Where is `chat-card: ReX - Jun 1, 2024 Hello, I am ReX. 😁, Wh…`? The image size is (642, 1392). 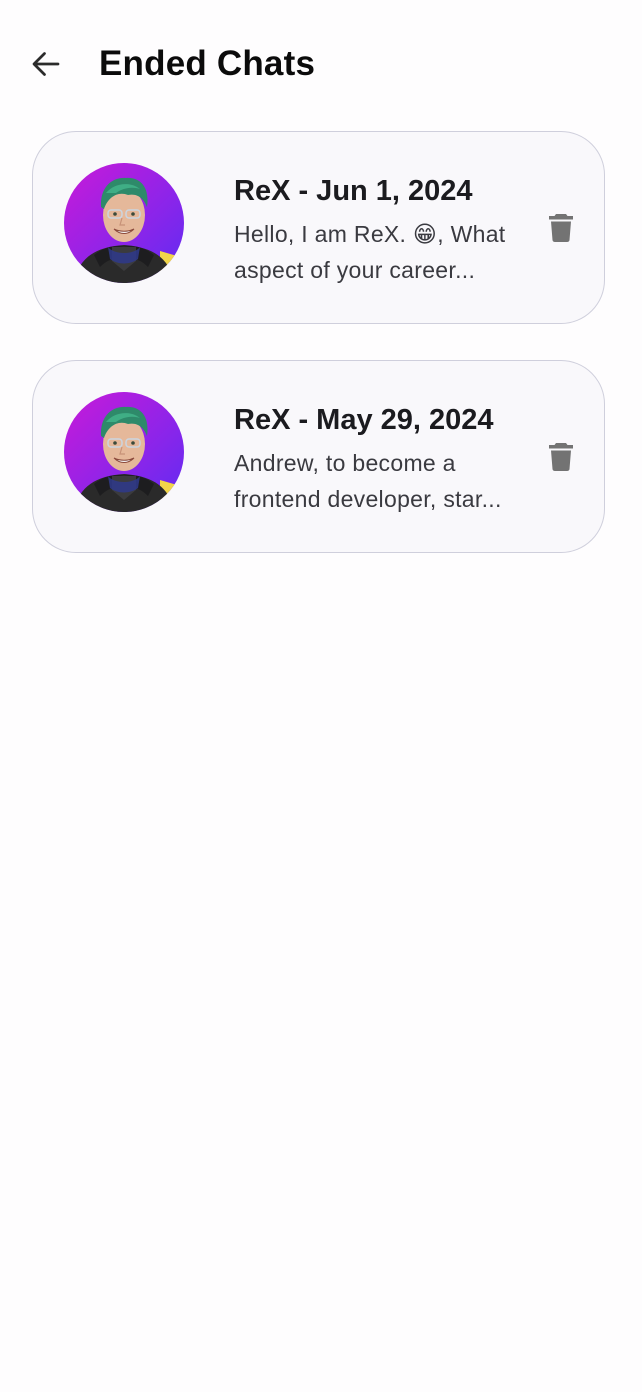 chat-card: ReX - Jun 1, 2024 Hello, I am ReX. 😁, Wh… is located at coordinates (318, 227).